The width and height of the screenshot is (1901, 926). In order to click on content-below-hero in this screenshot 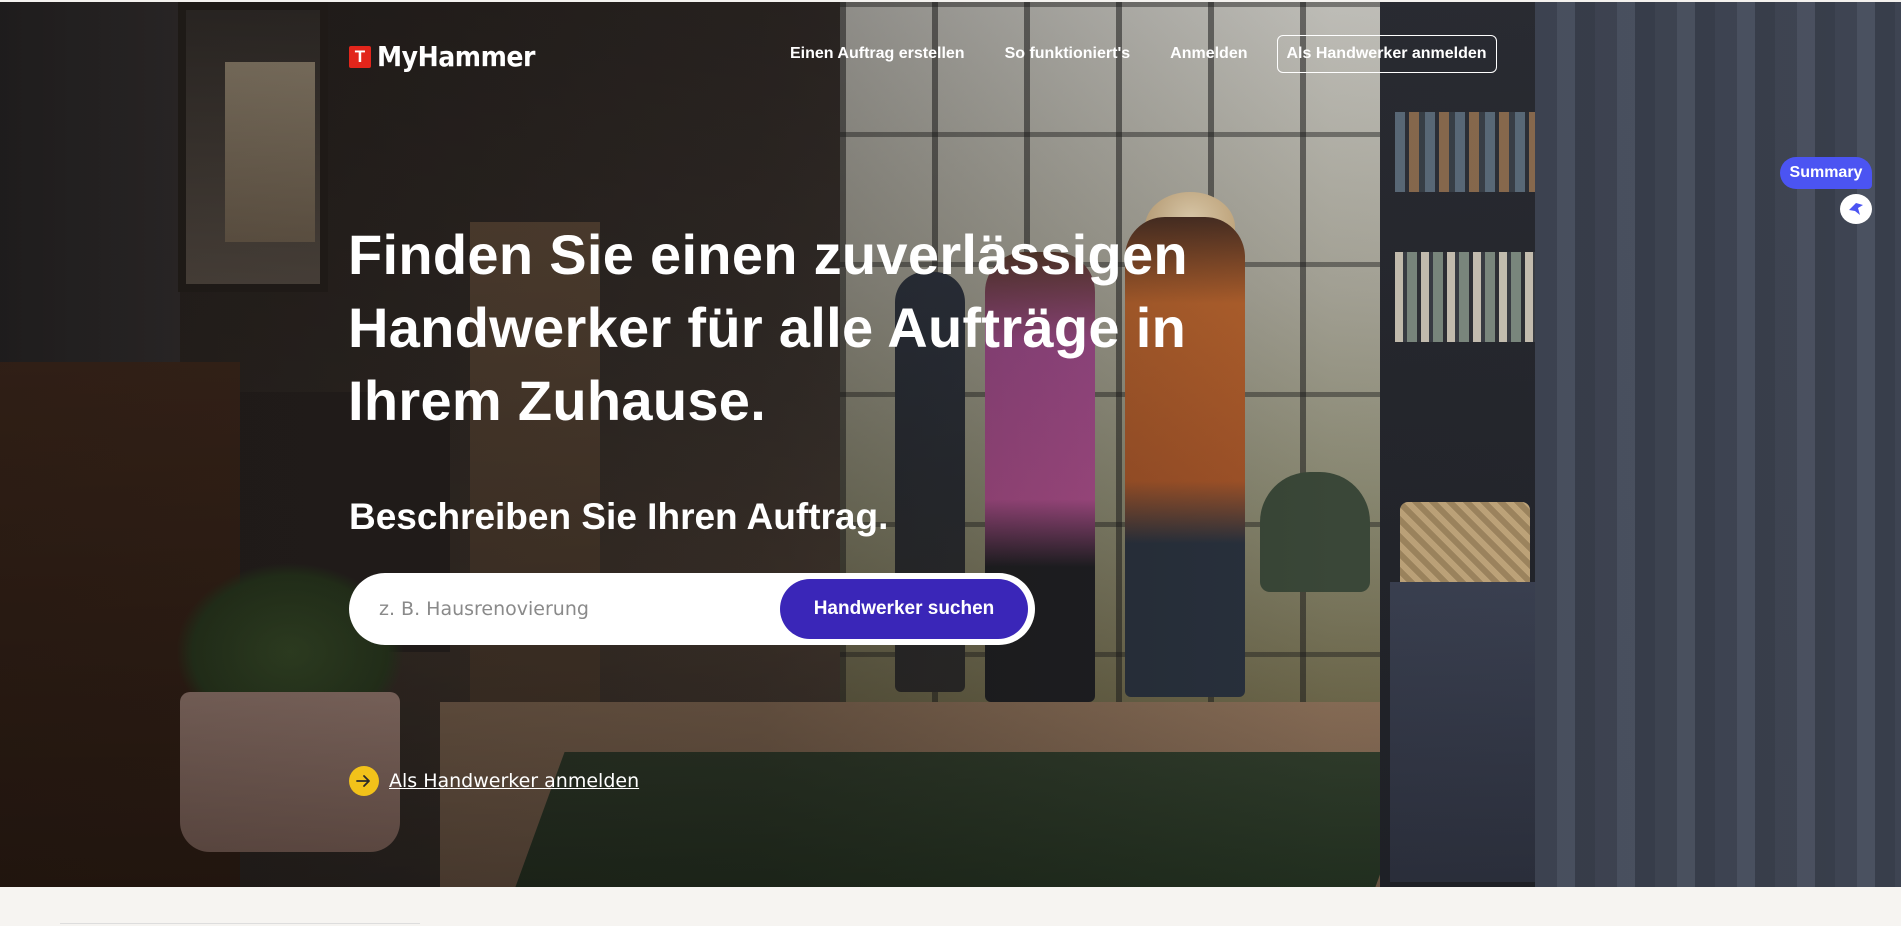, I will do `click(950, 906)`.